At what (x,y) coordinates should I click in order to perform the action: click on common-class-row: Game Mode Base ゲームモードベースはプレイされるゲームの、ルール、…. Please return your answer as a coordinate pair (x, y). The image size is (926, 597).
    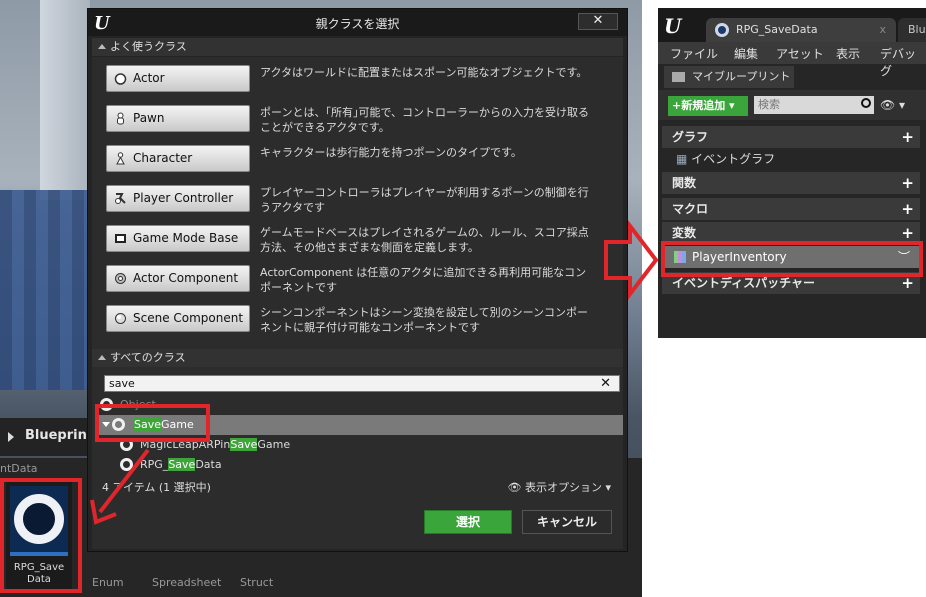
    Looking at the image, I should click on (357, 237).